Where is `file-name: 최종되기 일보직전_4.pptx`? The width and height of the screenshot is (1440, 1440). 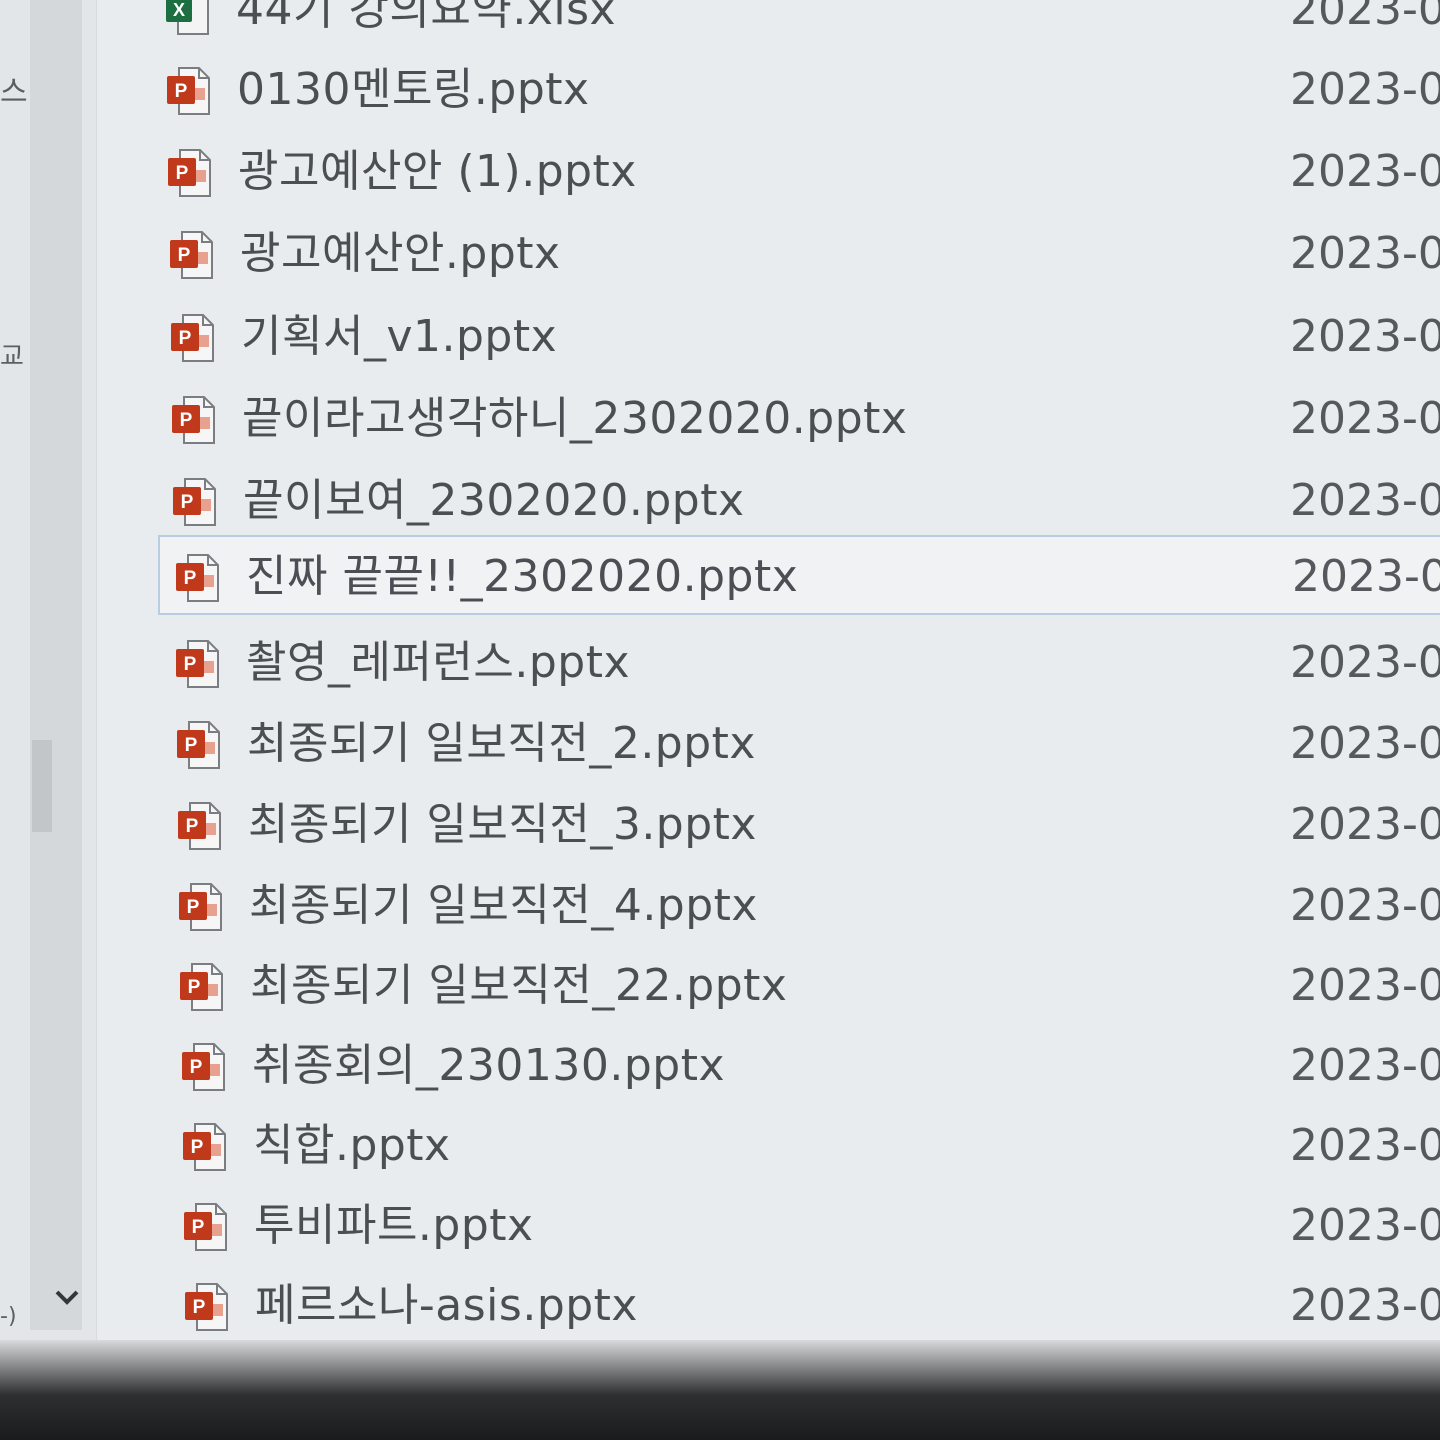
file-name: 최종되기 일보직전_4.pptx is located at coordinates (503, 905).